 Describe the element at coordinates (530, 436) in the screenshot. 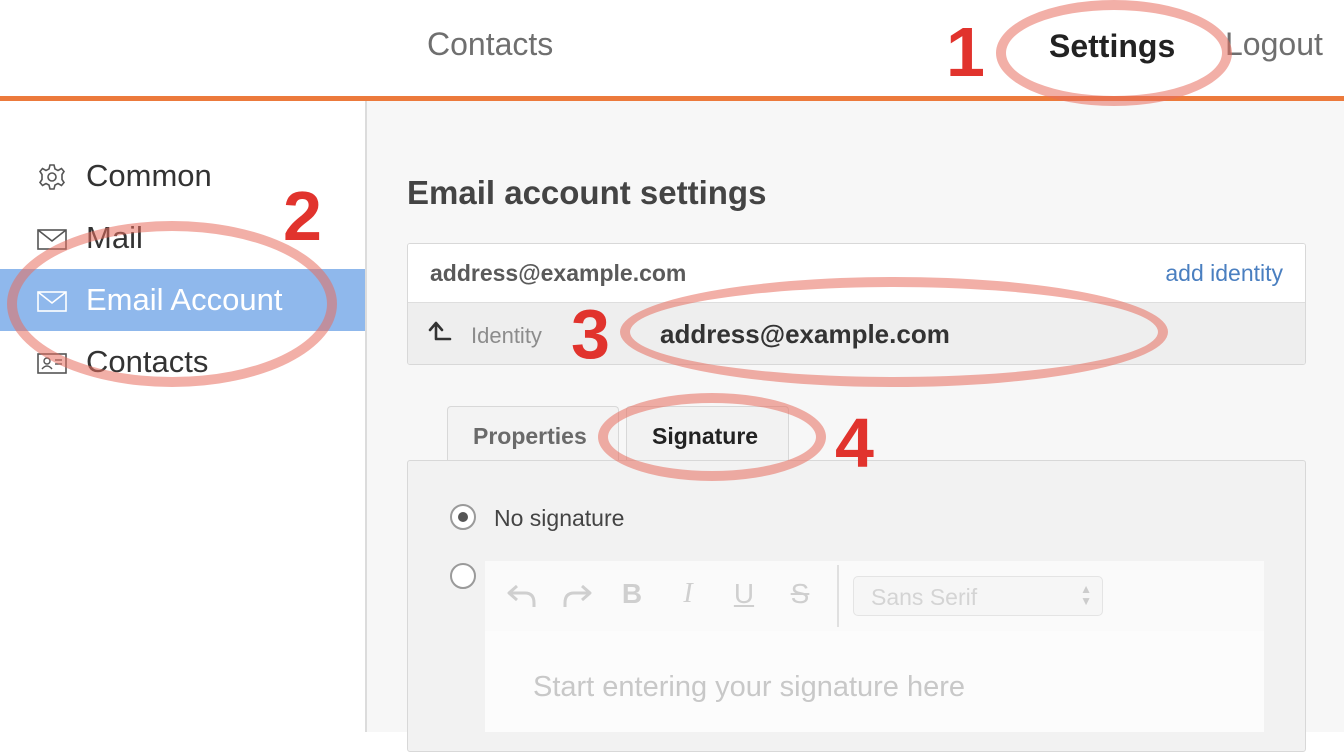

I see `tab-label: Properties` at that location.